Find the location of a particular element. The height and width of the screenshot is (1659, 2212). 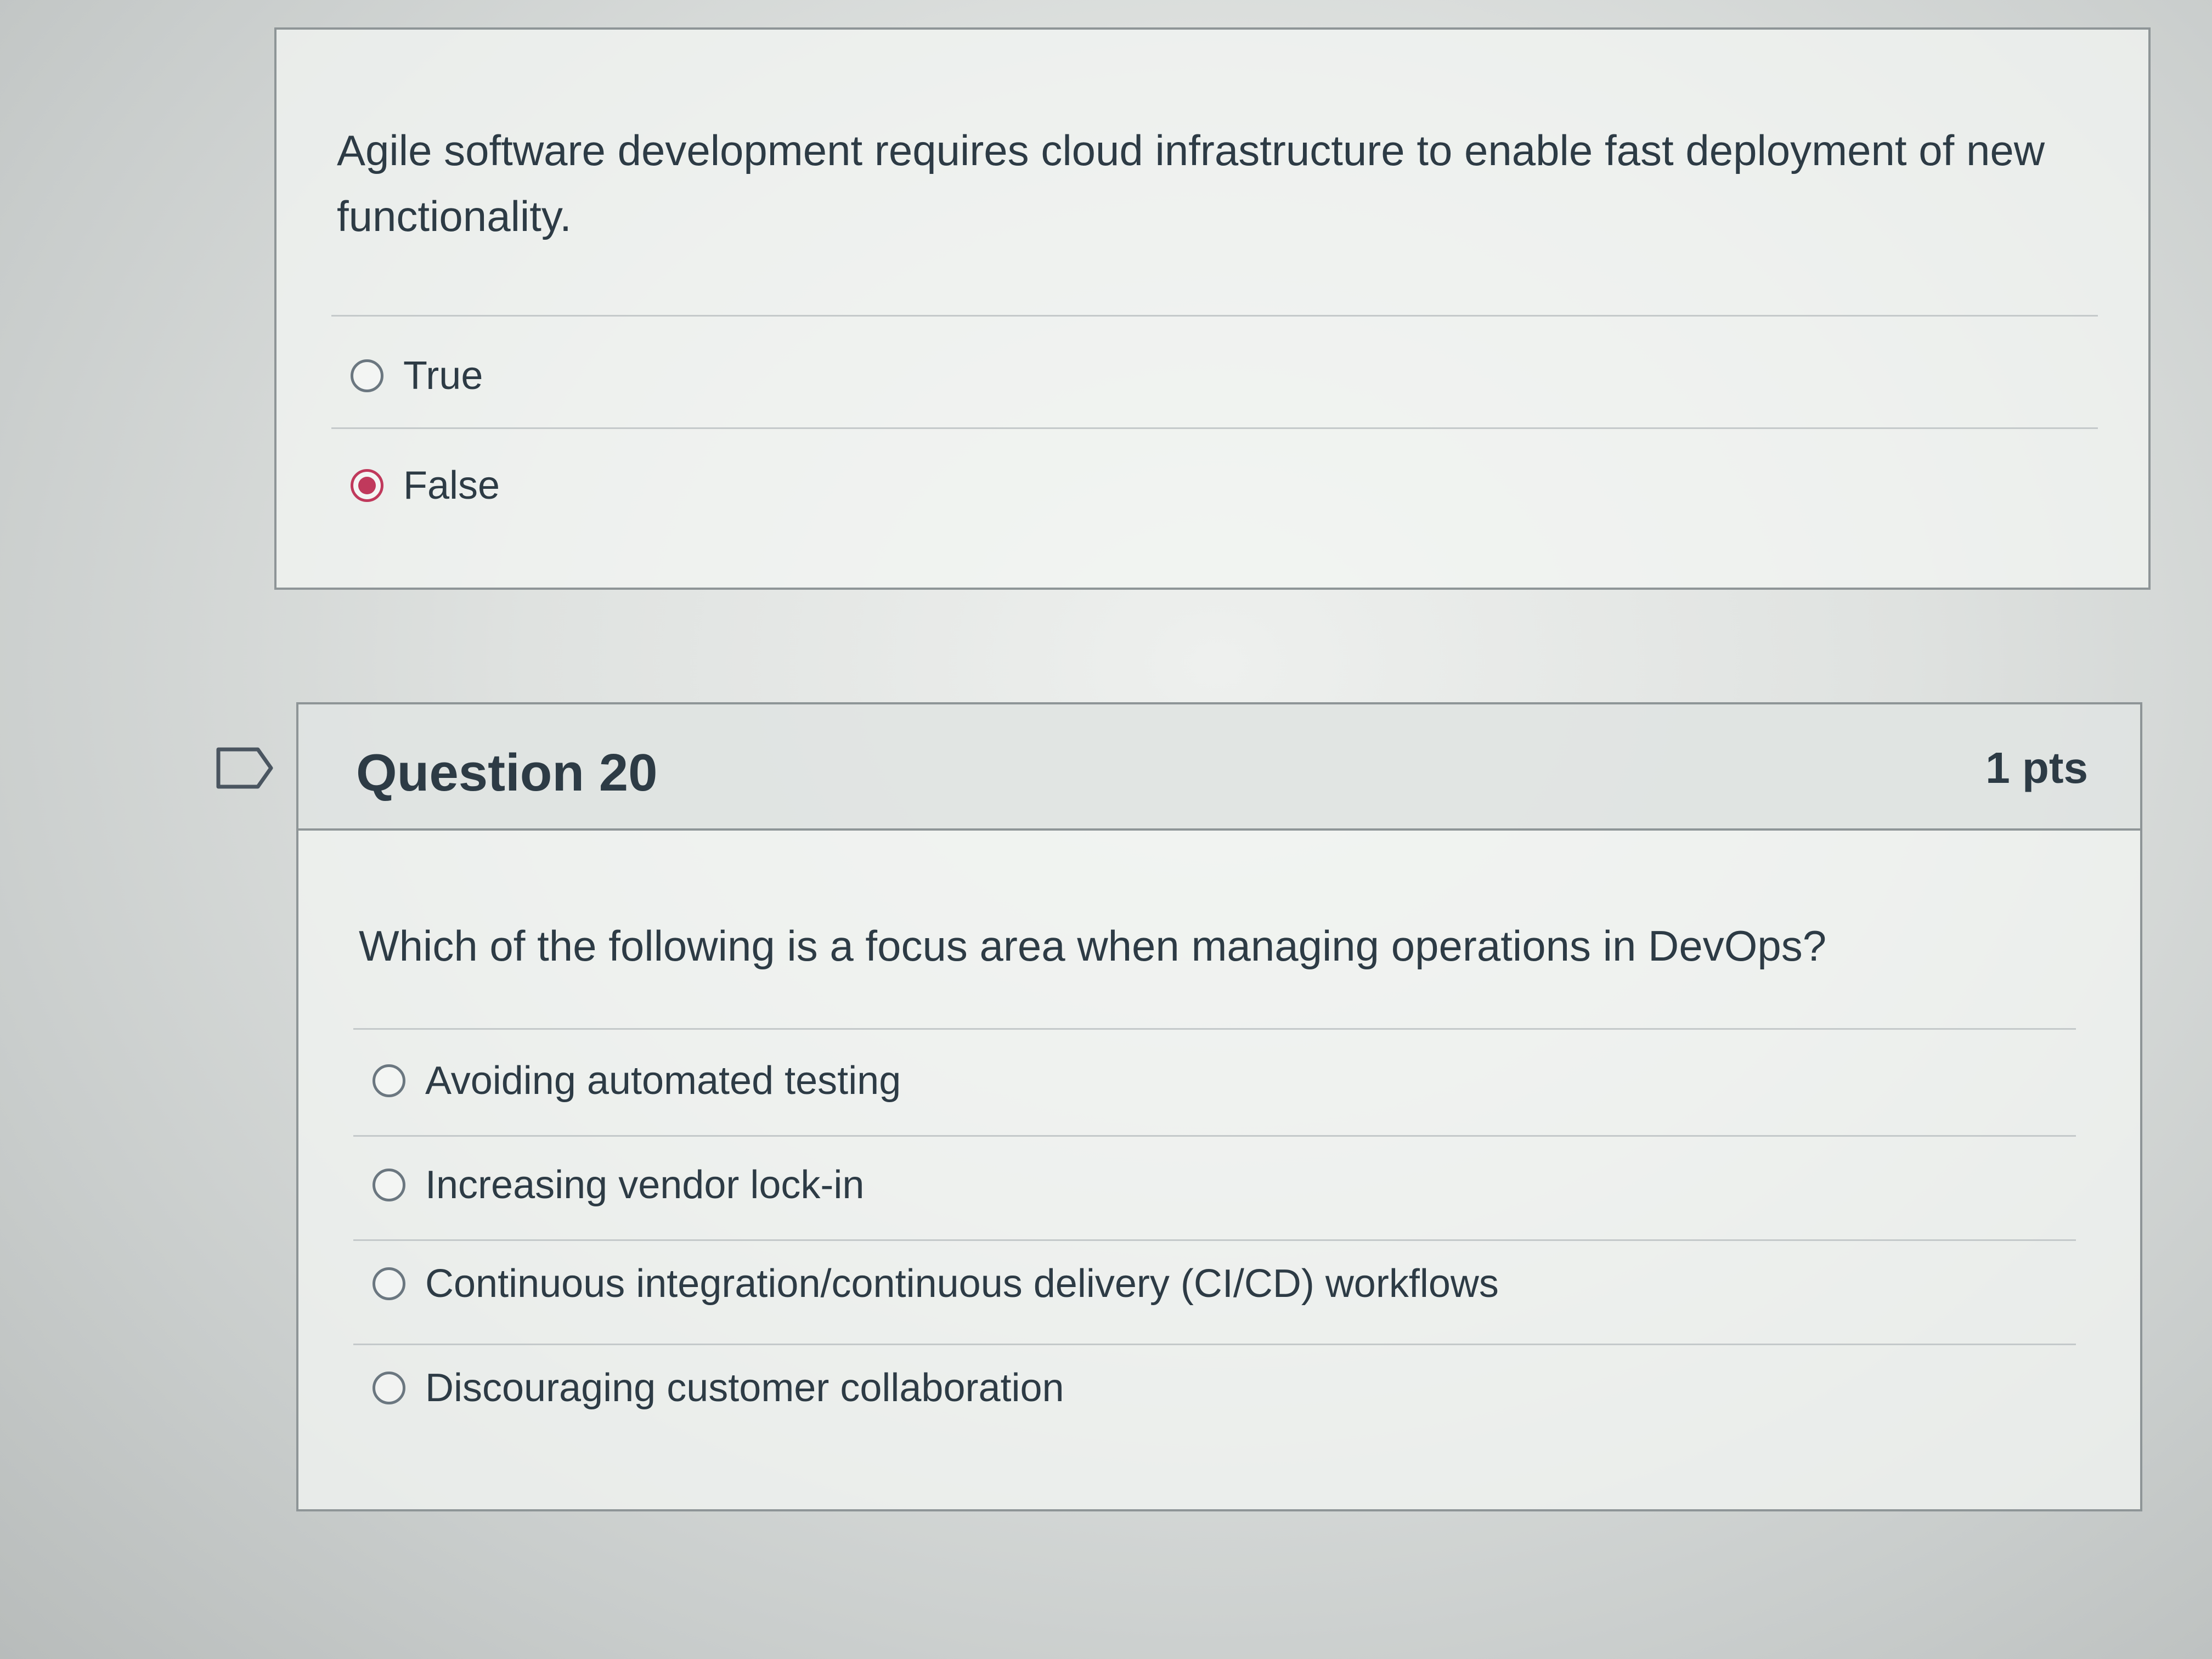

answer-true: True is located at coordinates (417, 375).